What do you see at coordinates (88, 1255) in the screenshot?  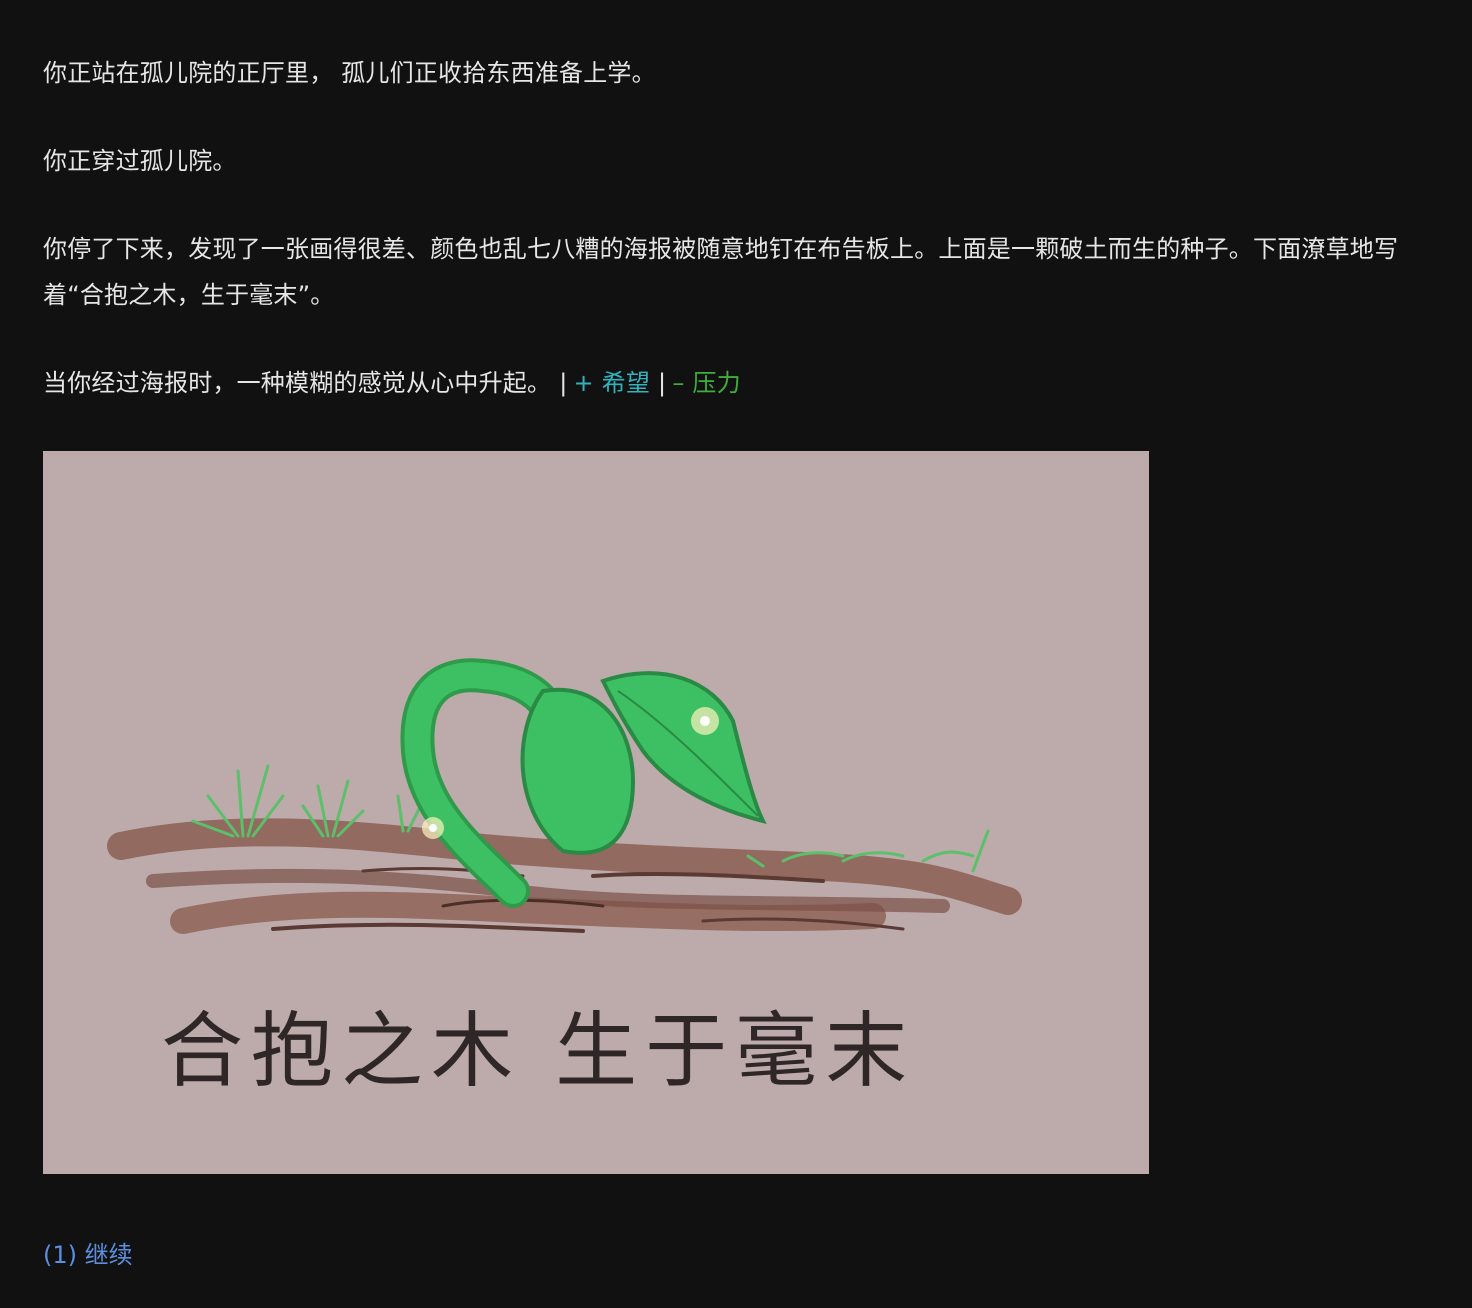 I see `continue-choice: (1) 继续` at bounding box center [88, 1255].